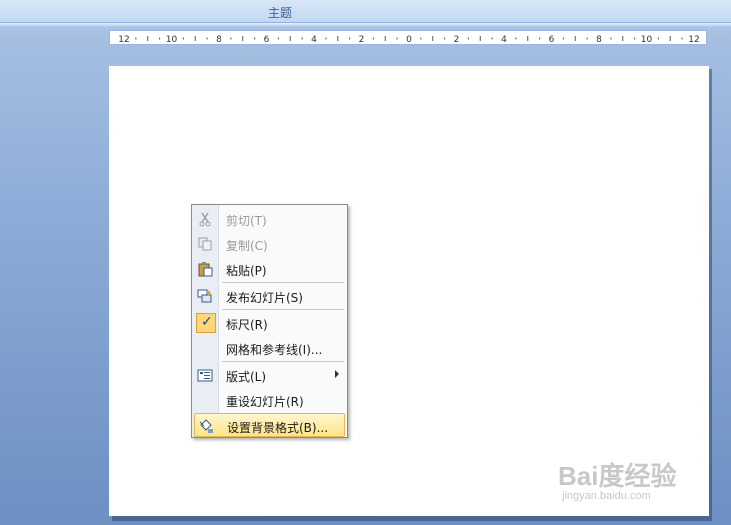  Describe the element at coordinates (205, 269) in the screenshot. I see `paste-icon` at that location.